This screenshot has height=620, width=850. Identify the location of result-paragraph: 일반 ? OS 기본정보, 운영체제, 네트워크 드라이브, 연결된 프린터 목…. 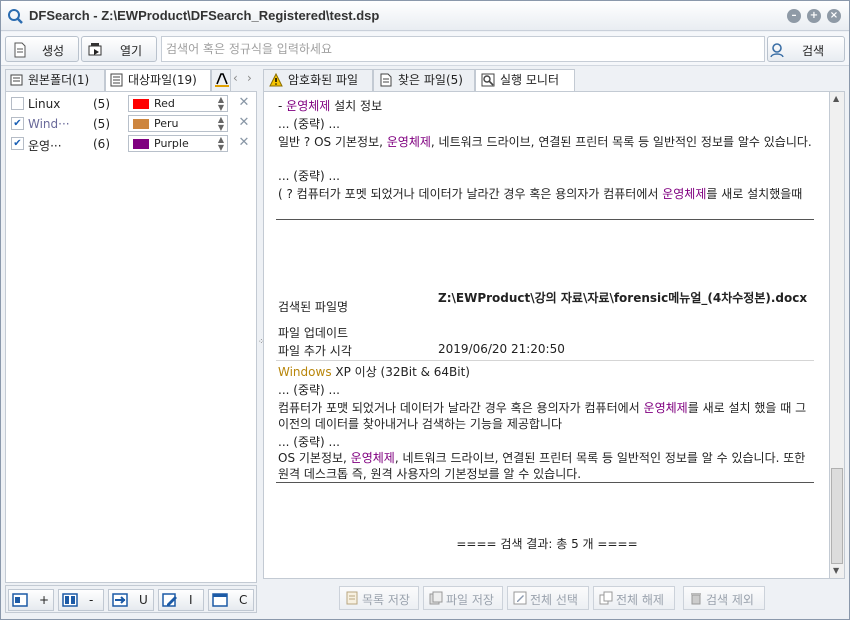
(545, 142).